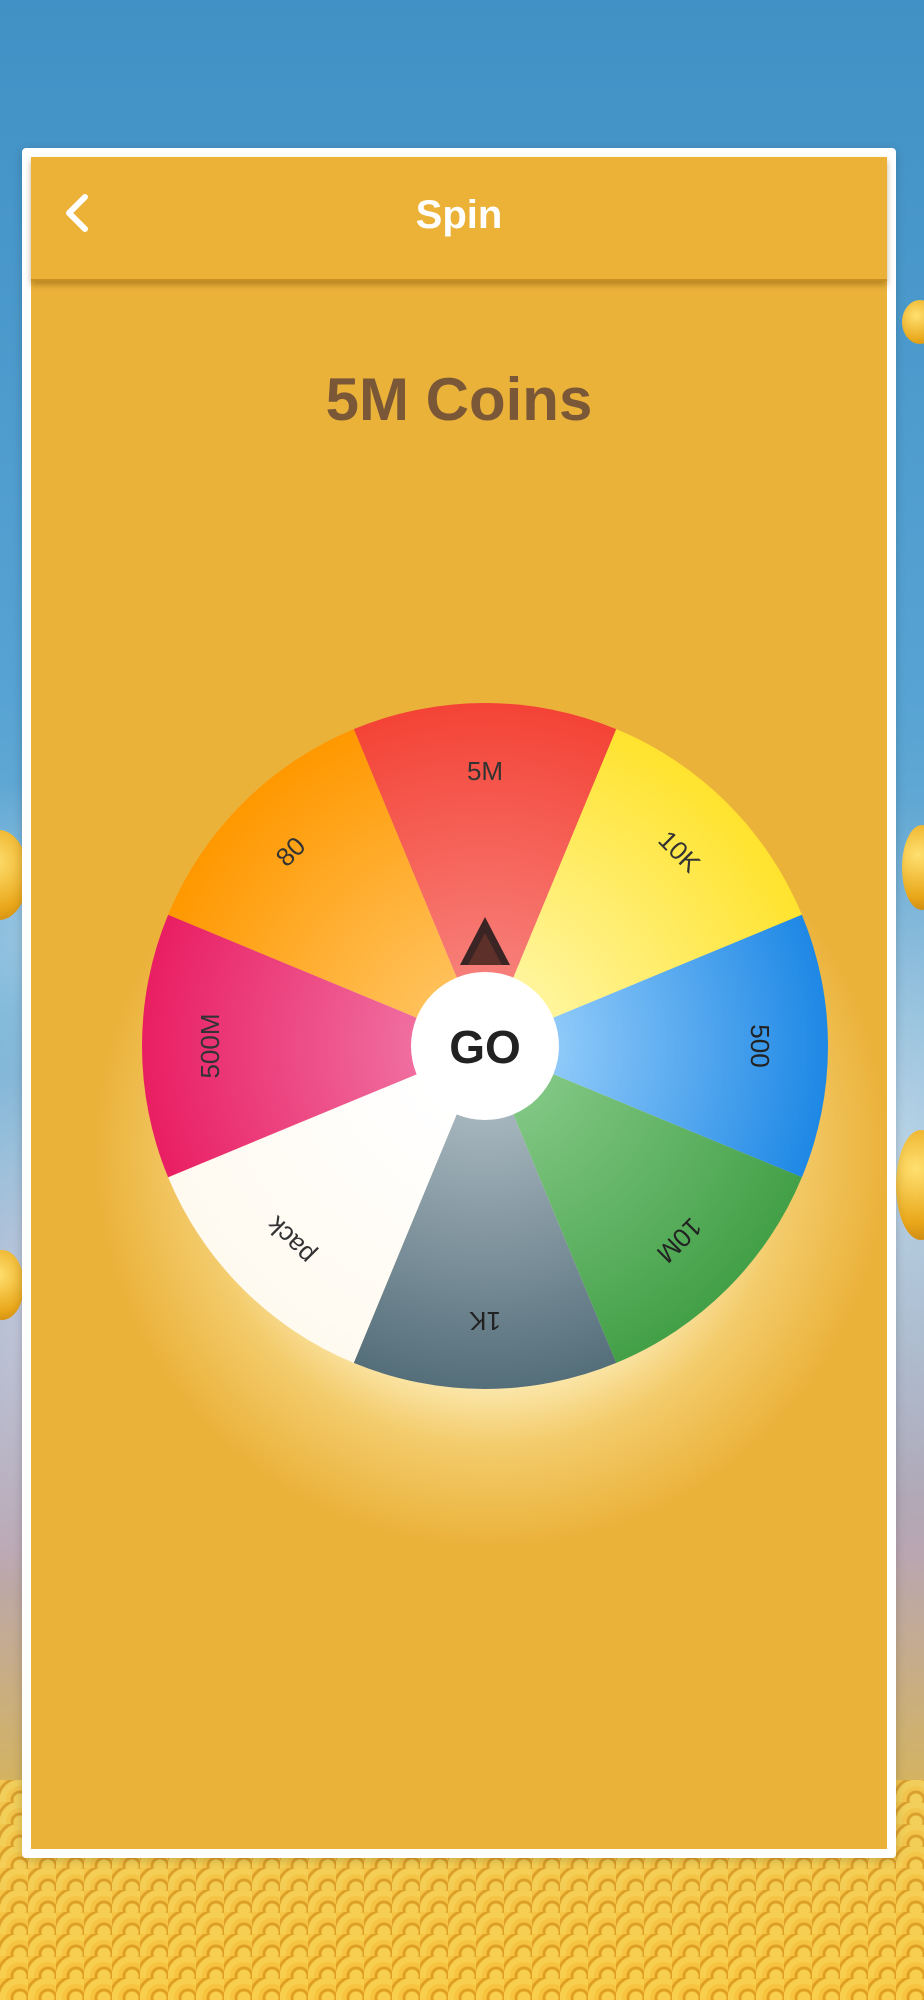 The width and height of the screenshot is (924, 2000). Describe the element at coordinates (485, 771) in the screenshot. I see `wheel-segment-label: 5M` at that location.